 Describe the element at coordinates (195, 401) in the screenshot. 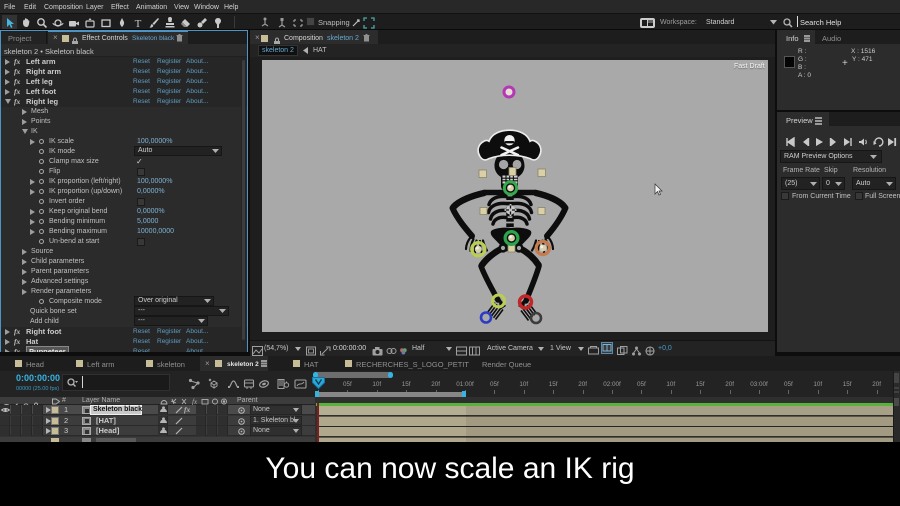

I see `svg-text: fx` at that location.